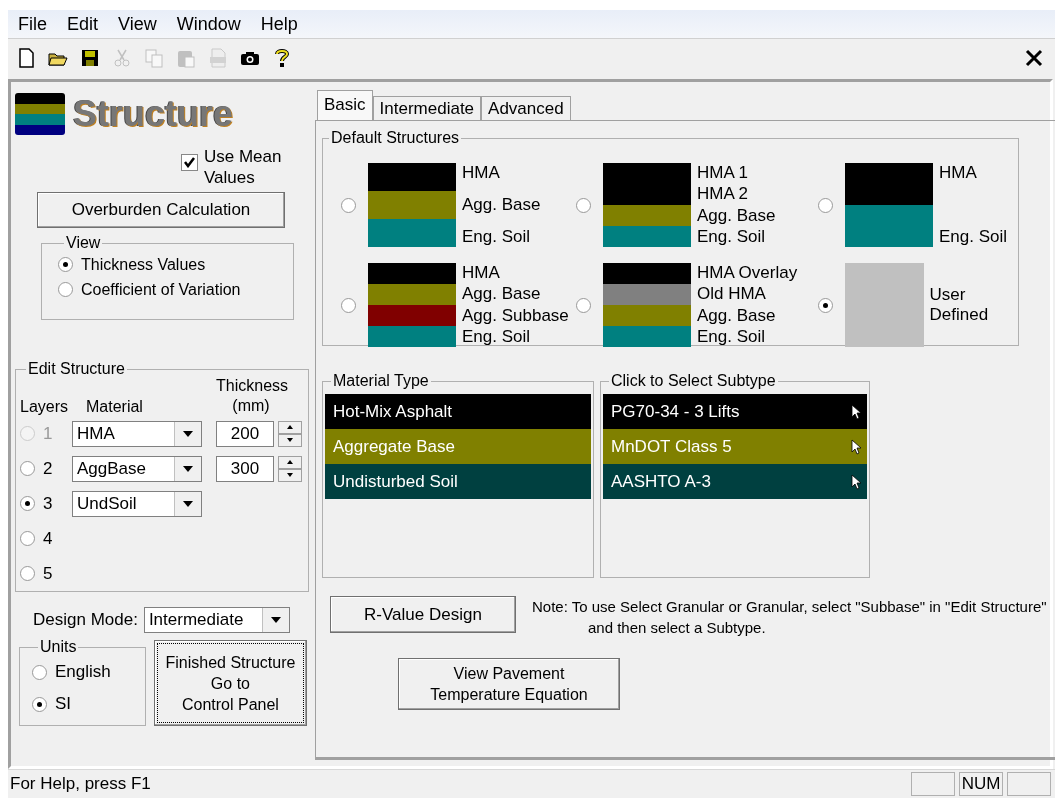 This screenshot has width=1055, height=798. I want to click on r-value-button: R-Value Design, so click(423, 614).